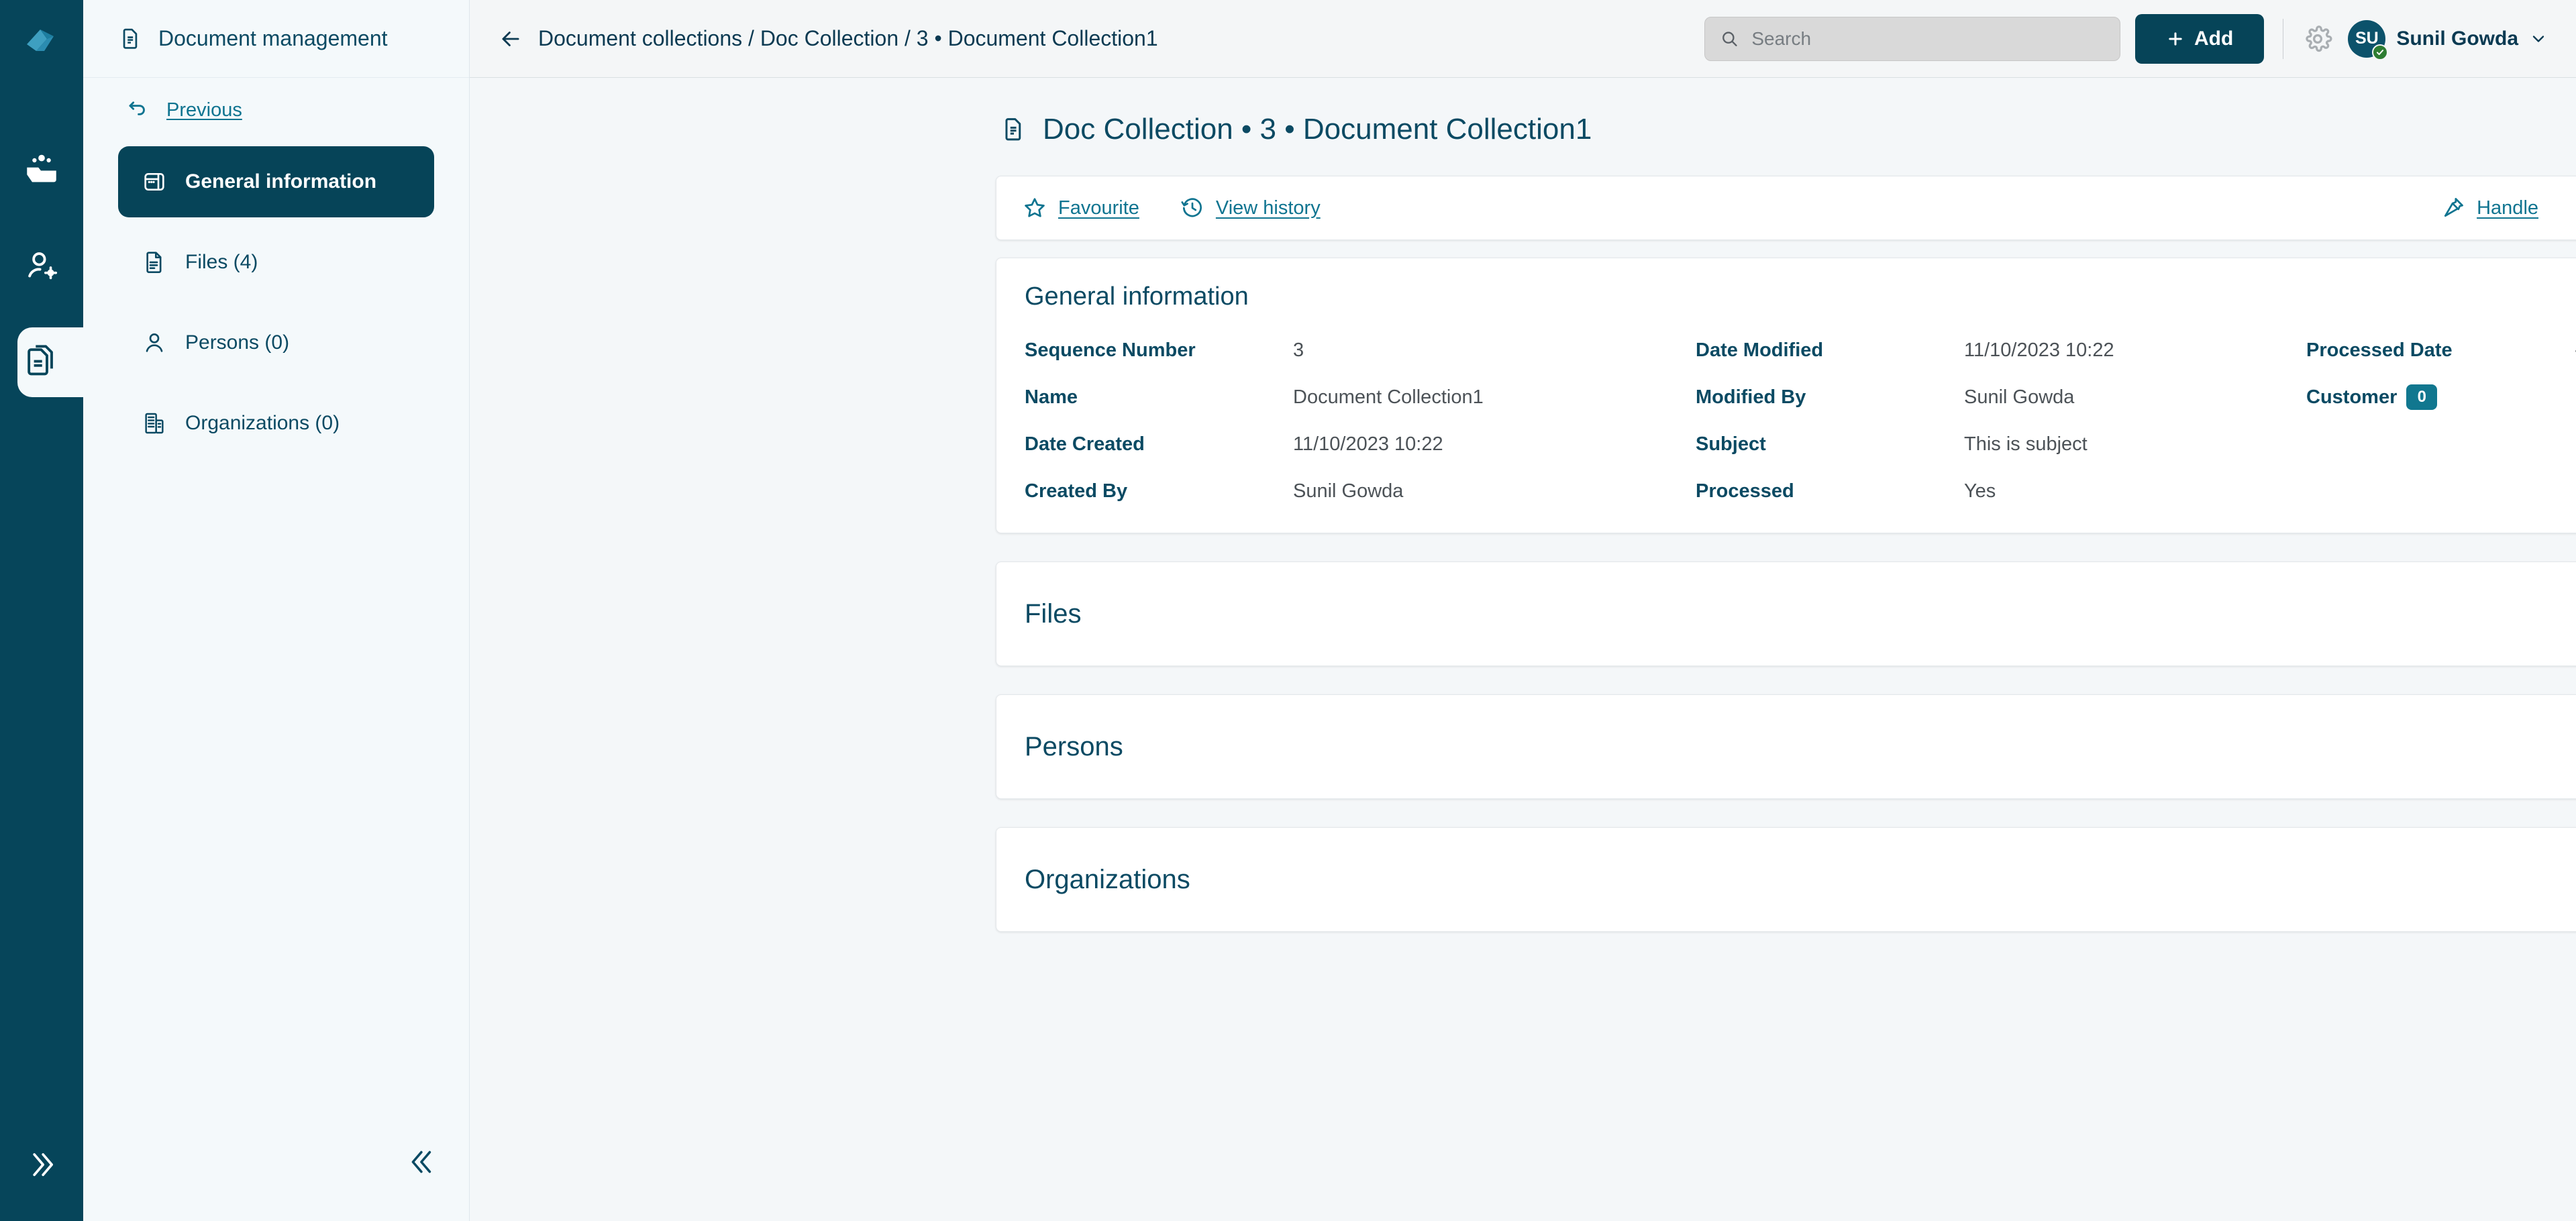 This screenshot has width=2576, height=1221. What do you see at coordinates (1786, 879) in the screenshot?
I see `organizations-section: Organizations Add organizations 0` at bounding box center [1786, 879].